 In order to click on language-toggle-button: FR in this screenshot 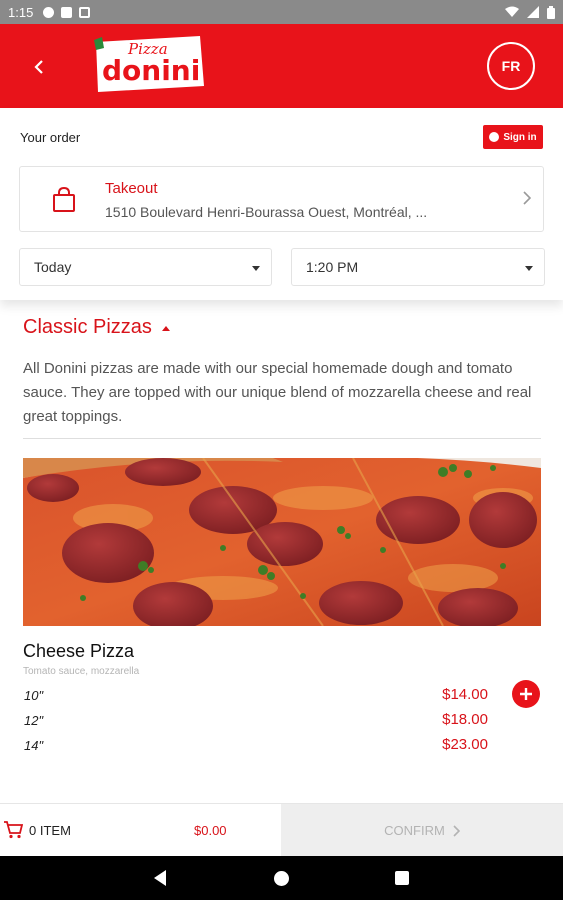, I will do `click(511, 66)`.